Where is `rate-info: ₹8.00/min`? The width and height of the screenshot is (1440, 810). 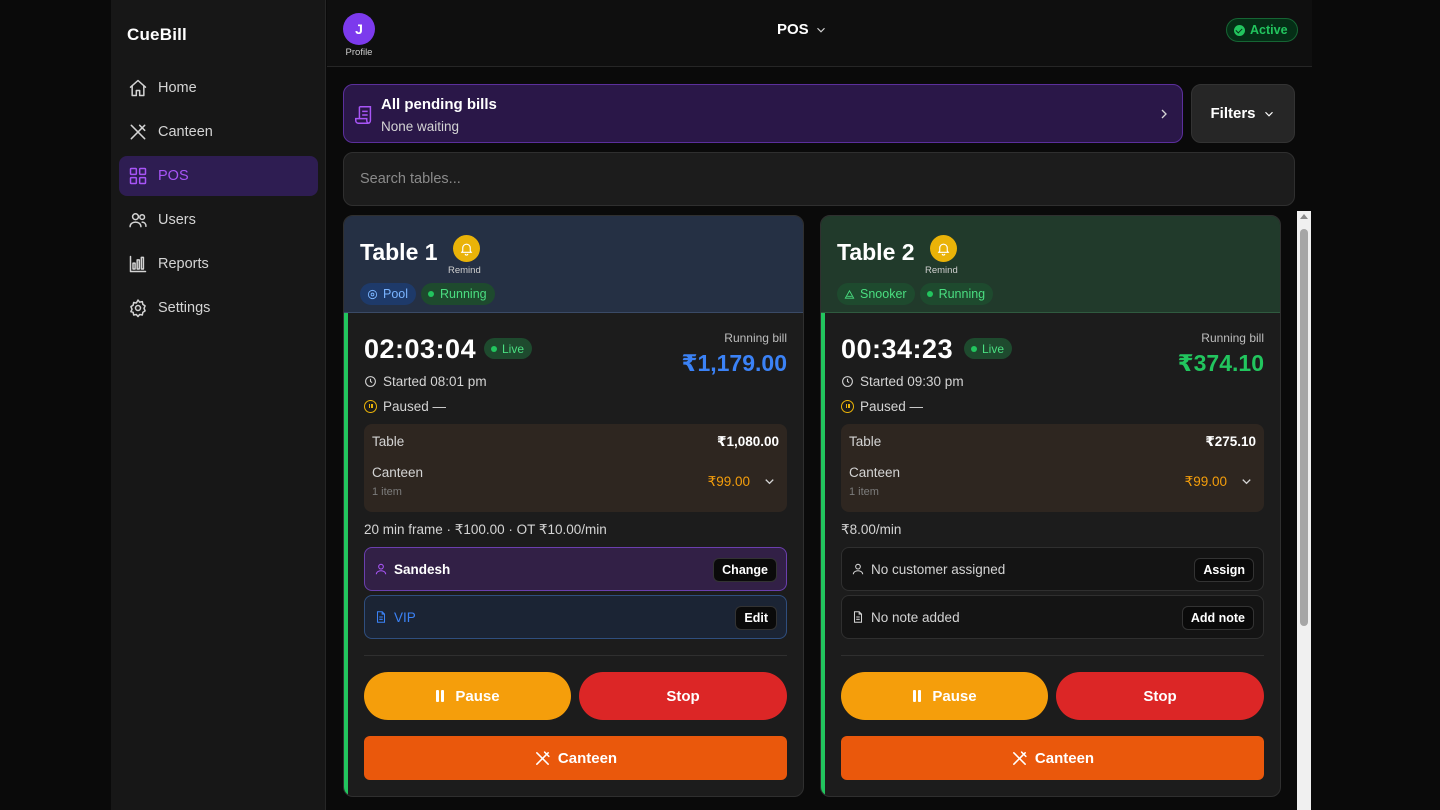 rate-info: ₹8.00/min is located at coordinates (871, 529).